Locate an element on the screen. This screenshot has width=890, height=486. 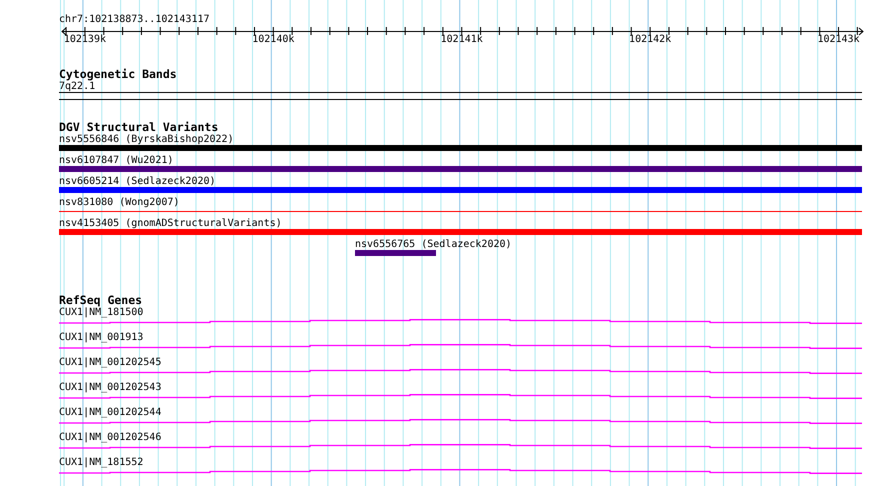
gene-label: CUX1|NM_001913 is located at coordinates (101, 338).